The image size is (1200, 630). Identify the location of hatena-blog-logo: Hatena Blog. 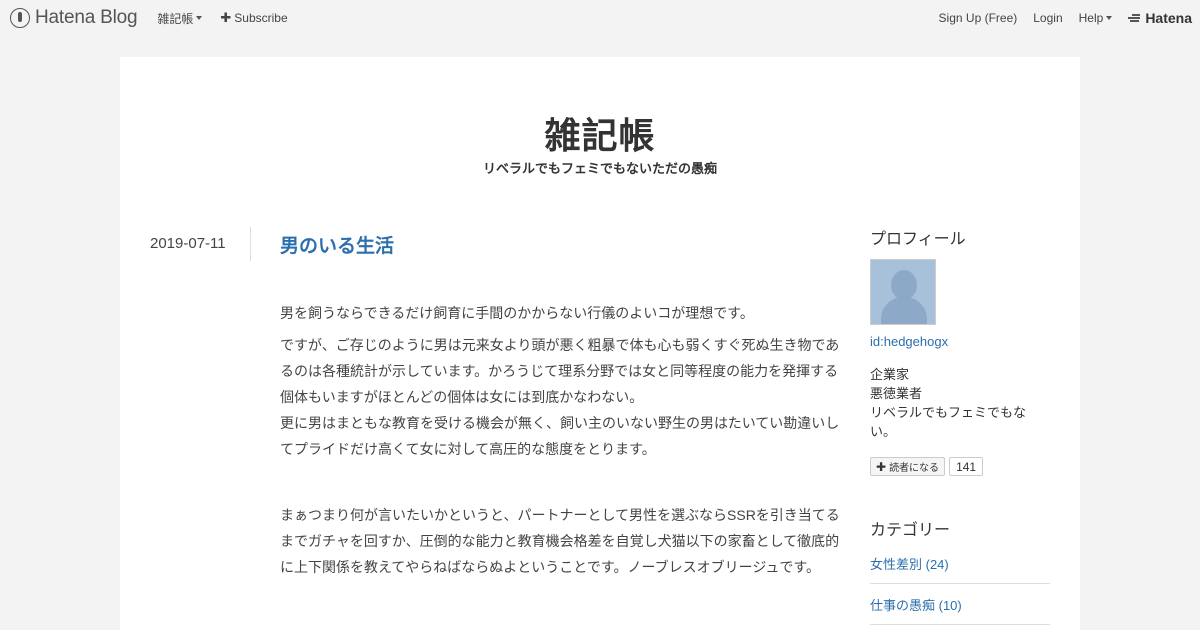
(74, 18).